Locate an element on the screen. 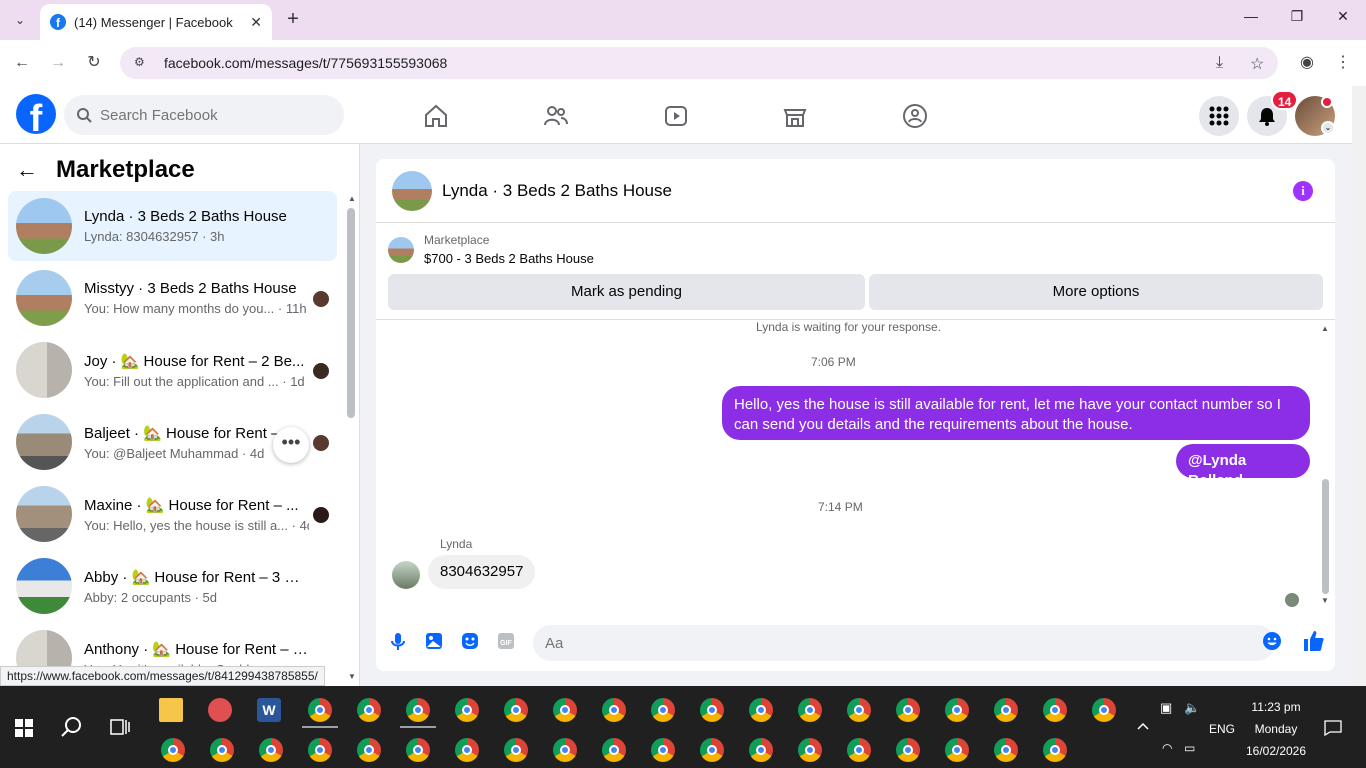 The height and width of the screenshot is (768, 1366). emoji-icon is located at coordinates (1272, 641).